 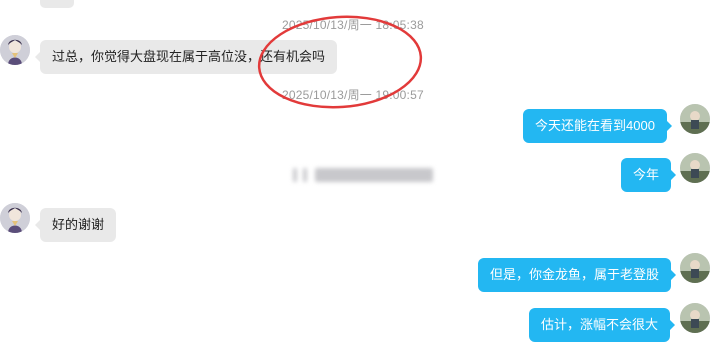 I want to click on redacted-content, so click(x=364, y=175).